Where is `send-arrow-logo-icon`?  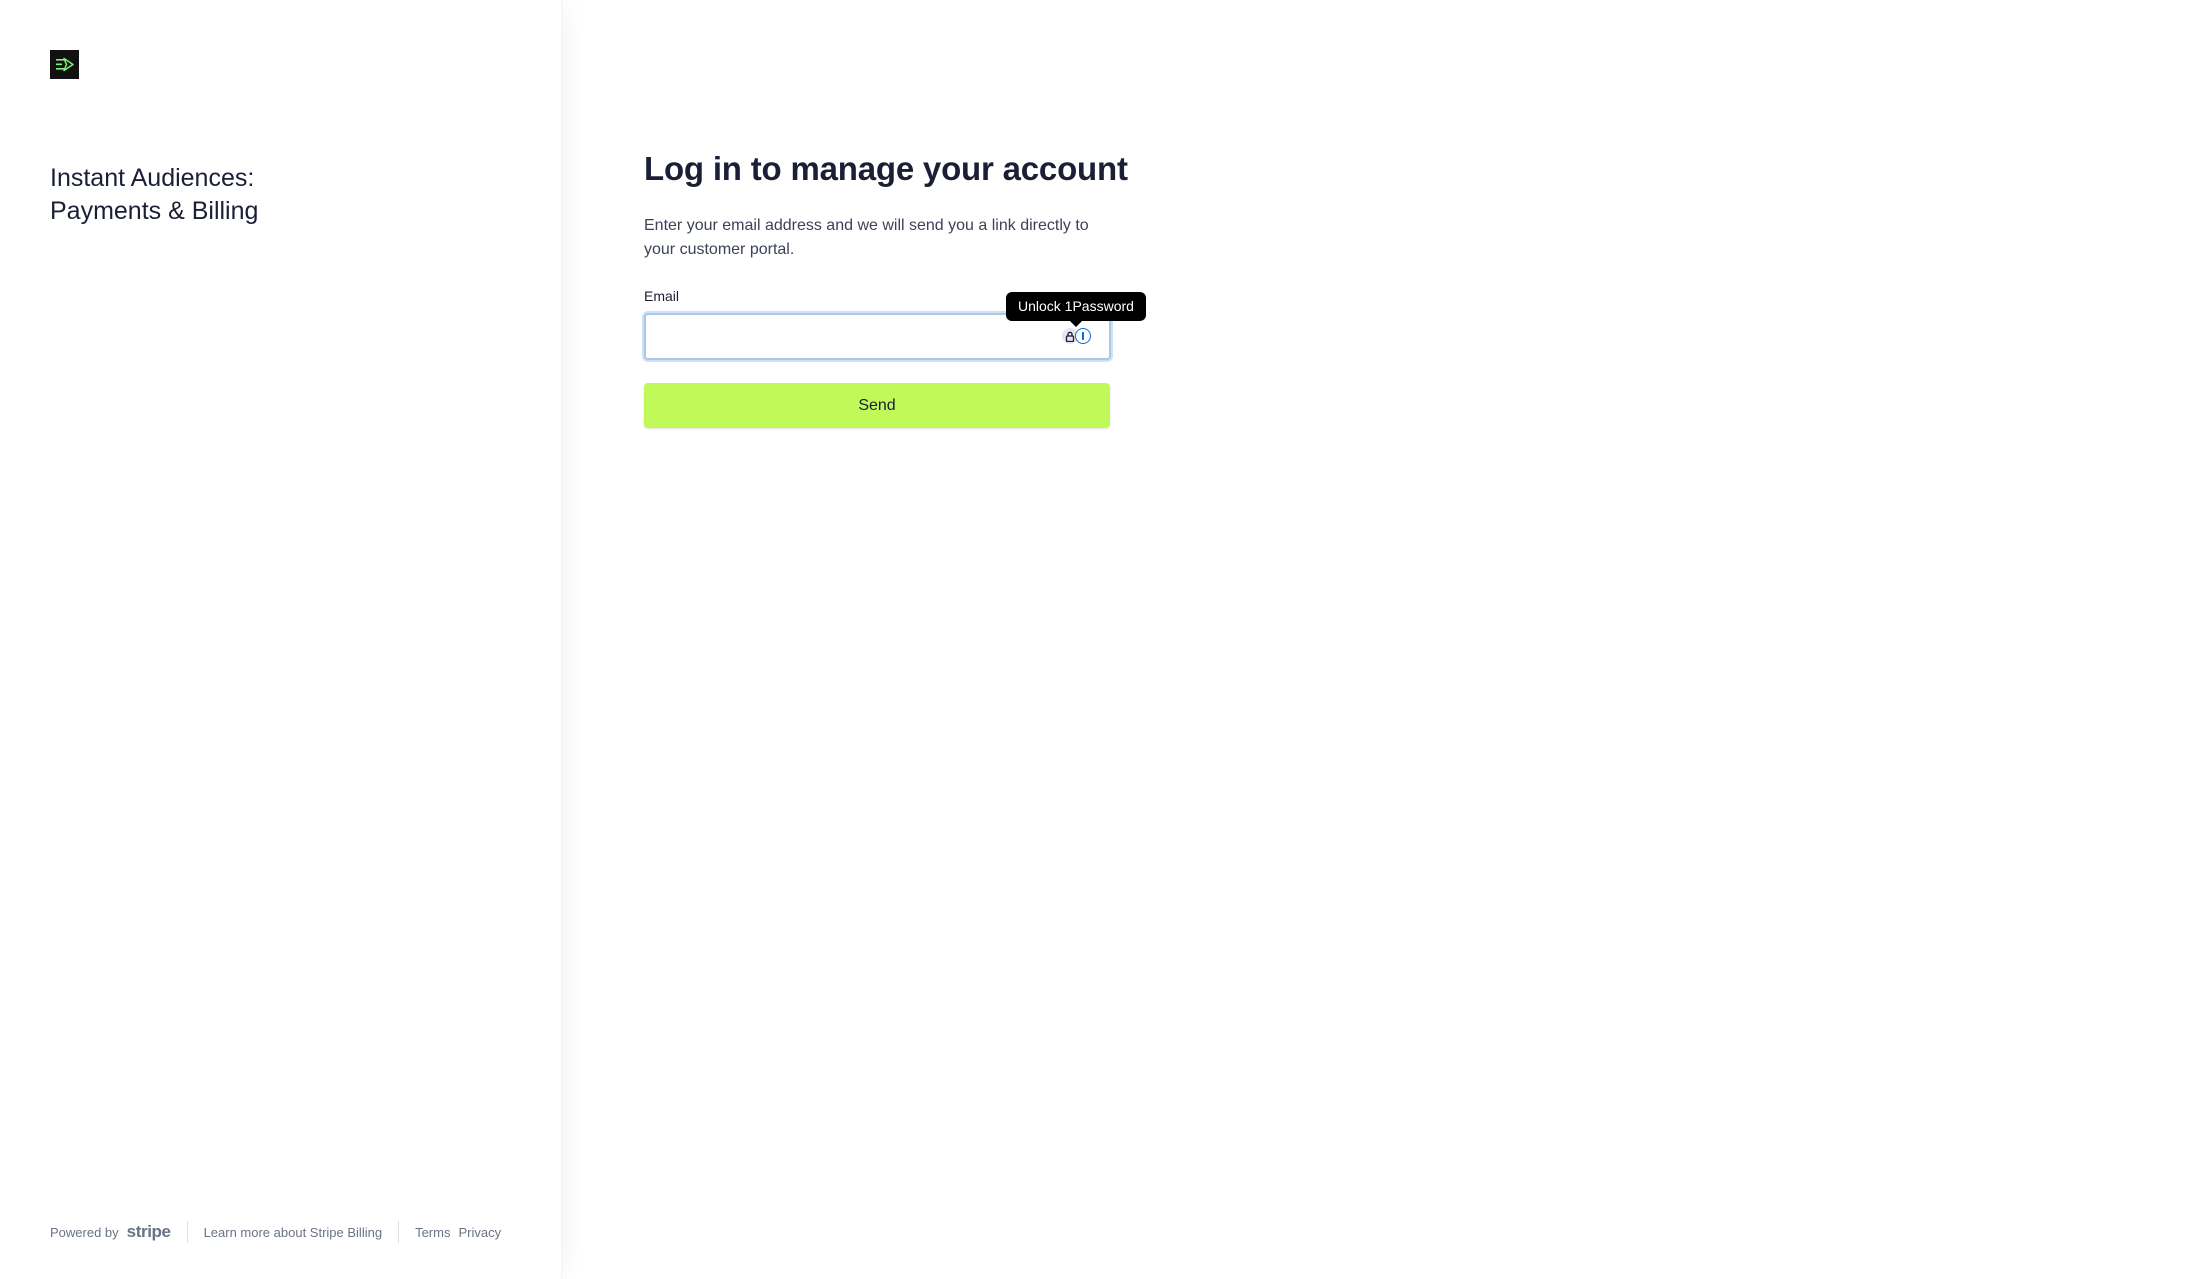 send-arrow-logo-icon is located at coordinates (65, 64).